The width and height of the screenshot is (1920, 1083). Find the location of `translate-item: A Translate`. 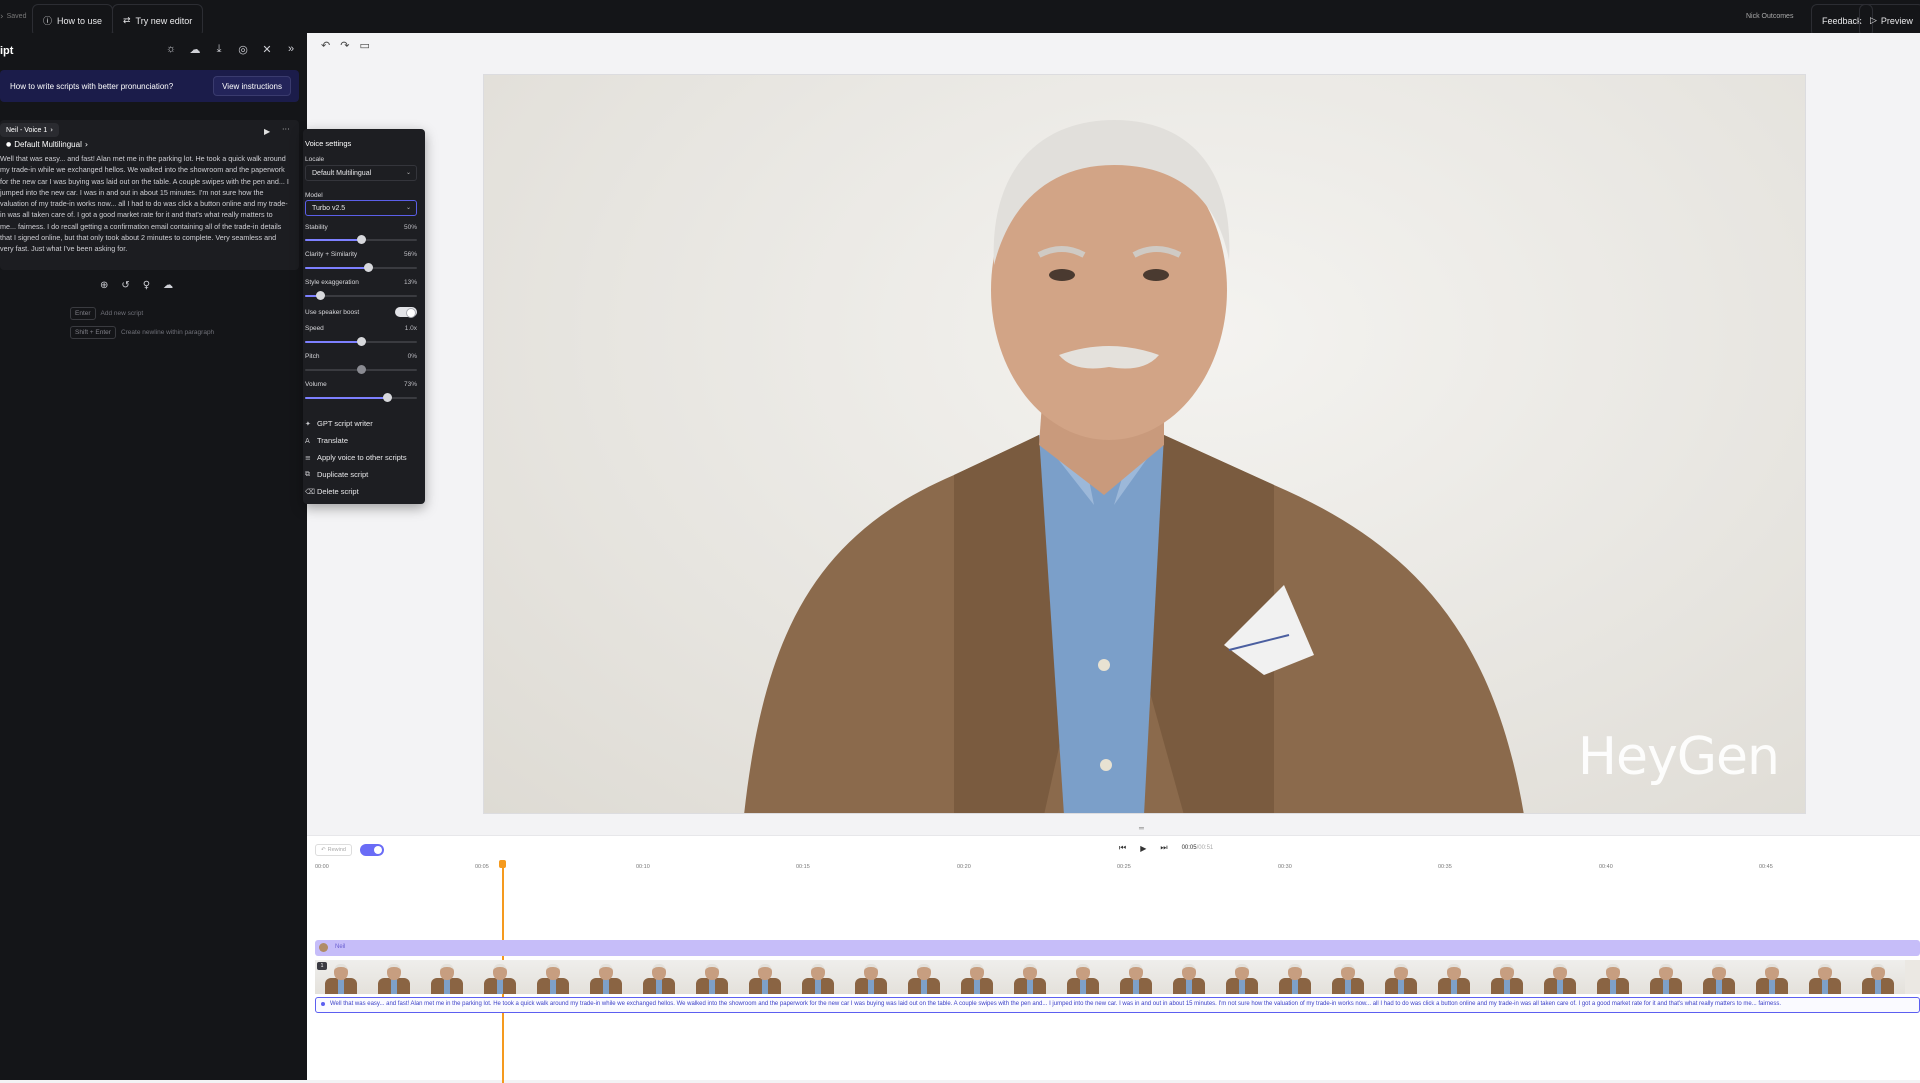

translate-item: A Translate is located at coordinates (326, 440).